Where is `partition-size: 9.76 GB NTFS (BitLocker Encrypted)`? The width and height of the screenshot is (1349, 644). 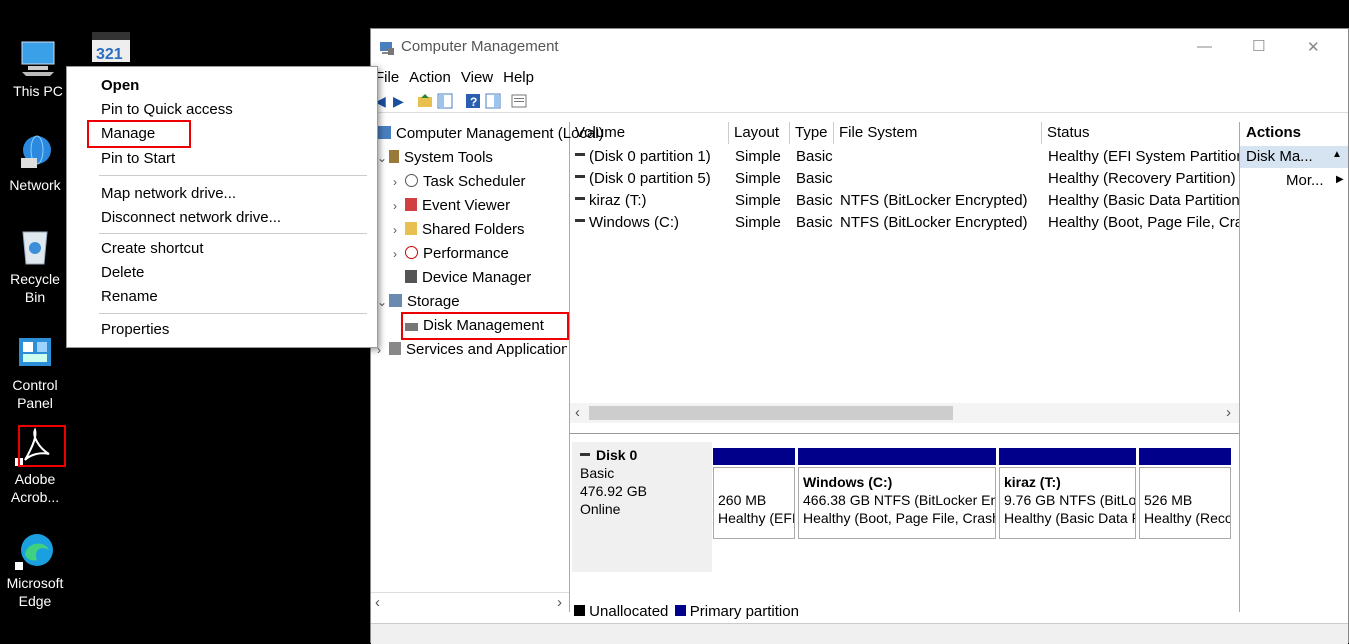 partition-size: 9.76 GB NTFS (BitLocker Encrypted) is located at coordinates (1070, 500).